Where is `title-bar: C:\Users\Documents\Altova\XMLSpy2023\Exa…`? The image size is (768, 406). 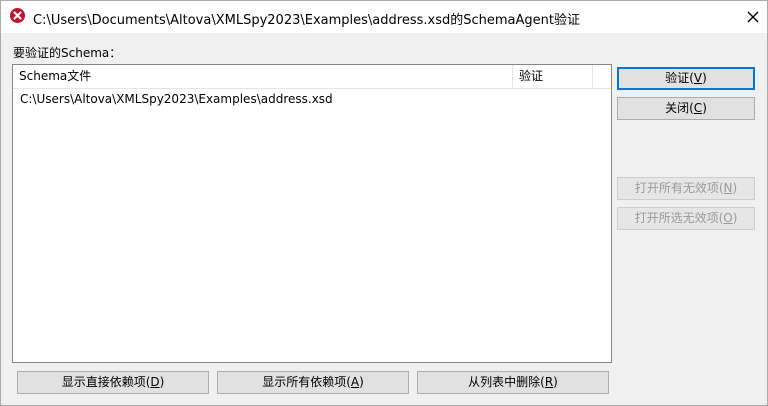
title-bar: C:\Users\Documents\Altova\XMLSpy2023\Exa… is located at coordinates (384, 17).